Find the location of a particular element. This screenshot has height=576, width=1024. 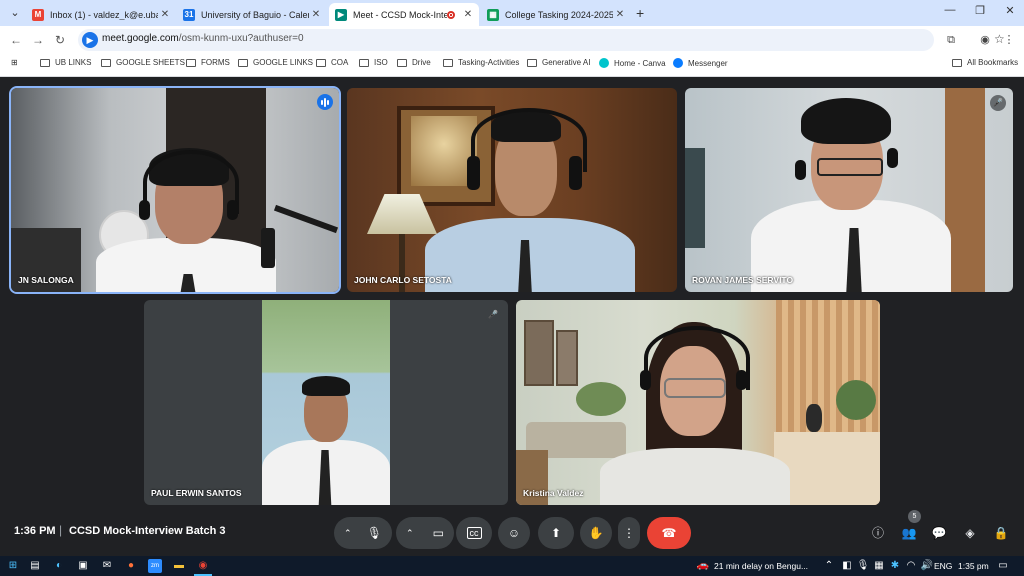

chat-icon: 💬 is located at coordinates (939, 533).